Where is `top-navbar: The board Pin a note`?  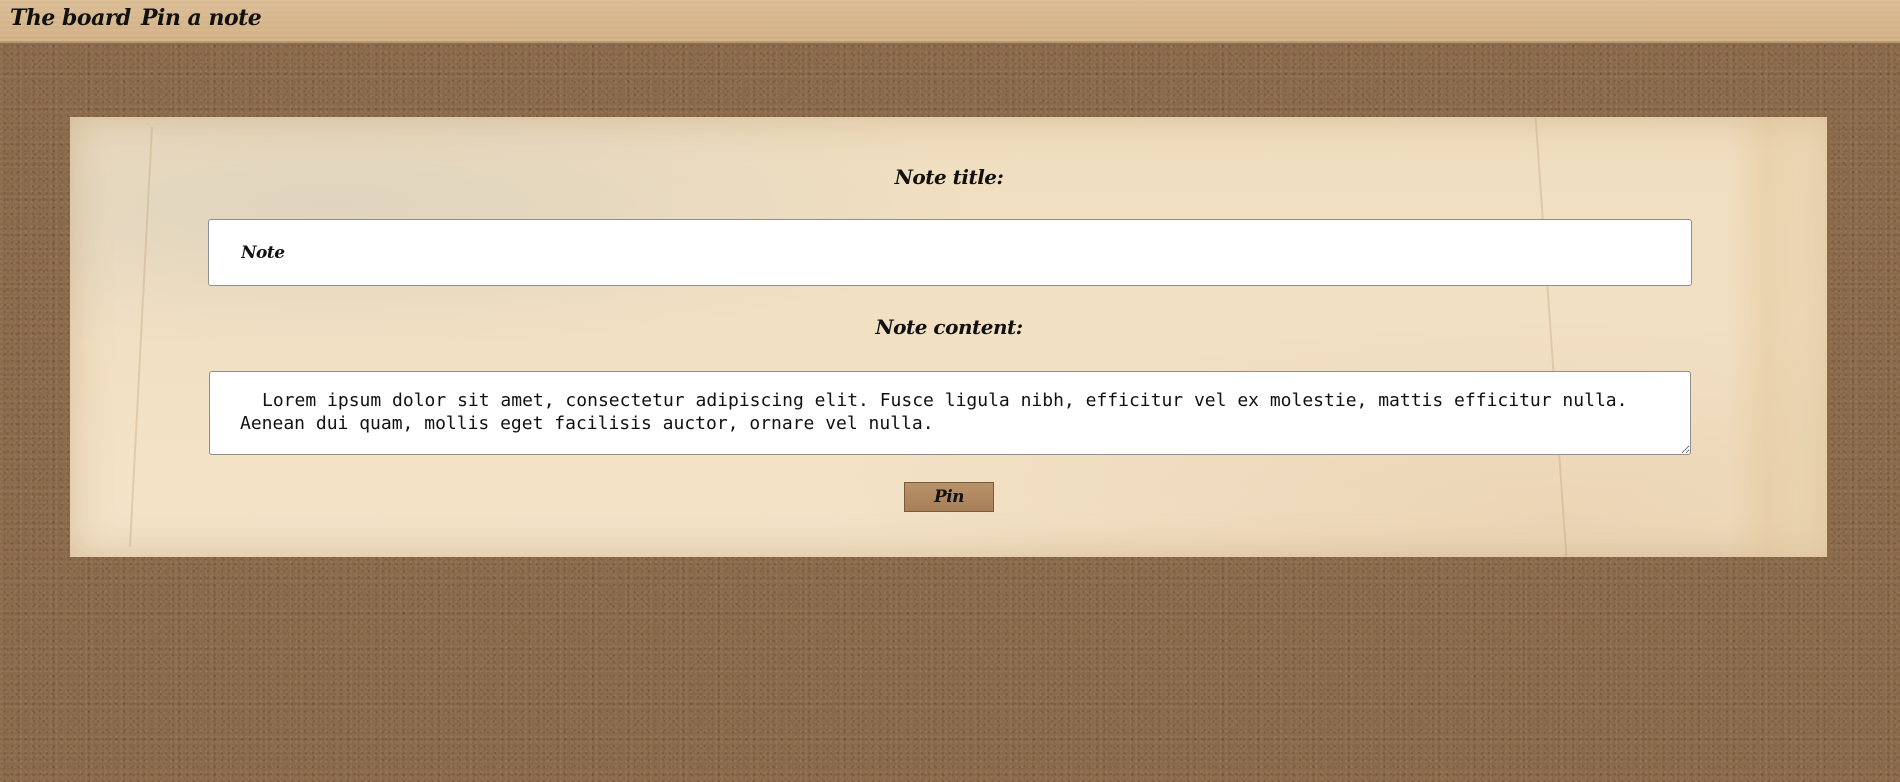
top-navbar: The board Pin a note is located at coordinates (950, 21).